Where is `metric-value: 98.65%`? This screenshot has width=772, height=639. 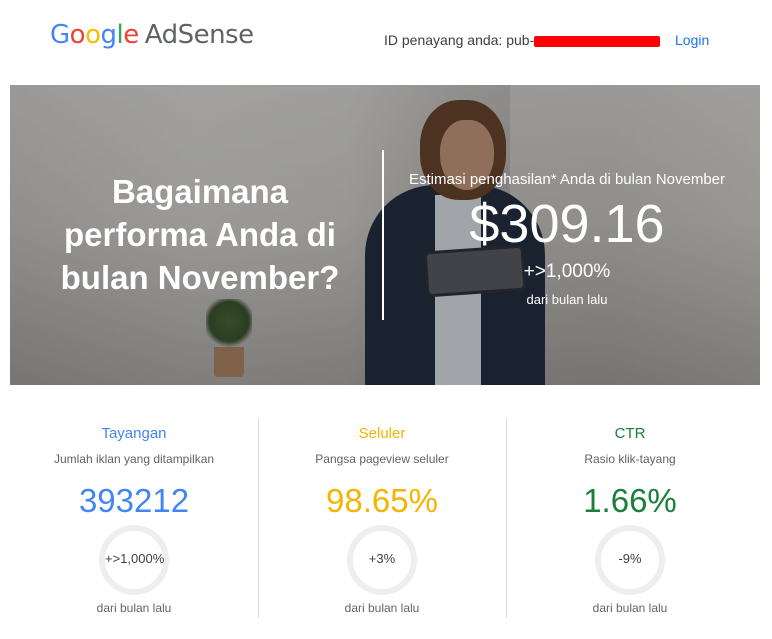
metric-value: 98.65% is located at coordinates (382, 500).